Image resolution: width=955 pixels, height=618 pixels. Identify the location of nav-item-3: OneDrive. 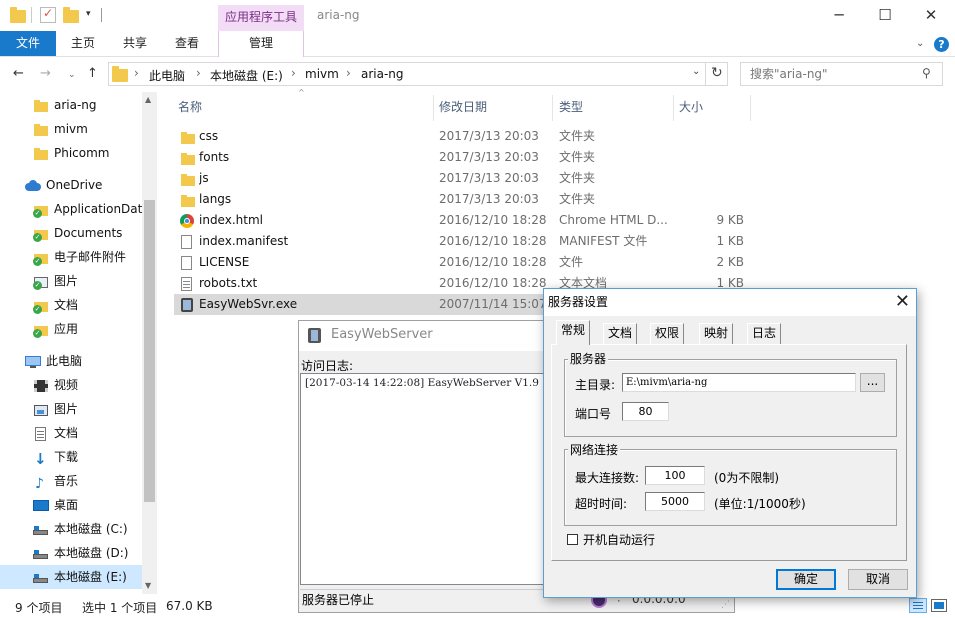
(71, 185).